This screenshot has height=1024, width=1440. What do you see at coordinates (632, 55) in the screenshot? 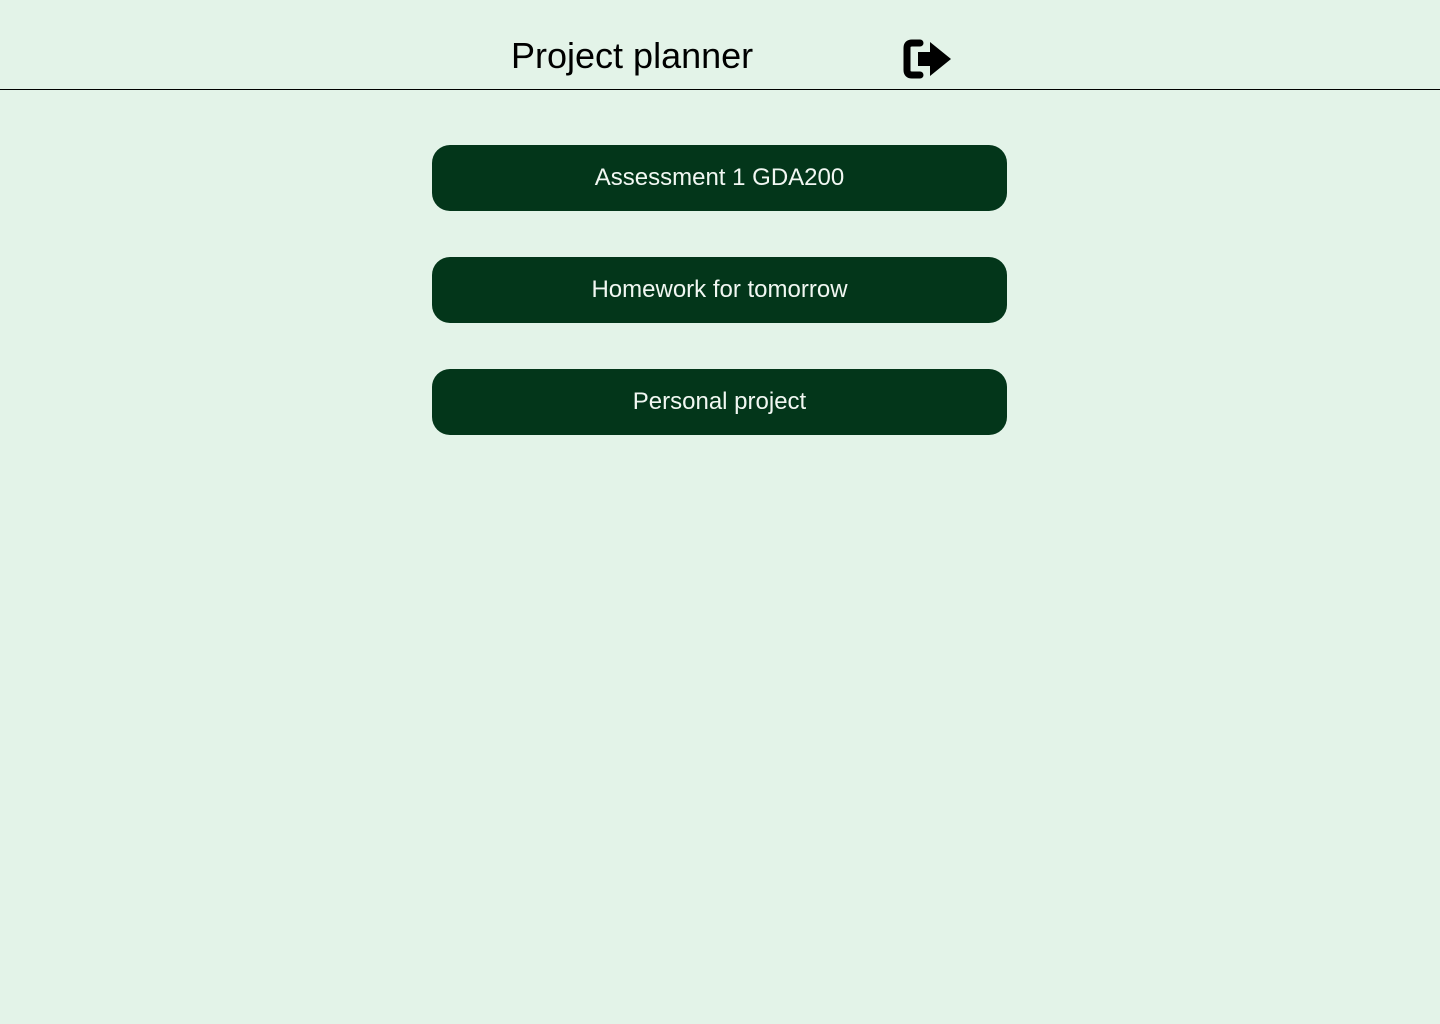
I see `page-title: Project planner` at bounding box center [632, 55].